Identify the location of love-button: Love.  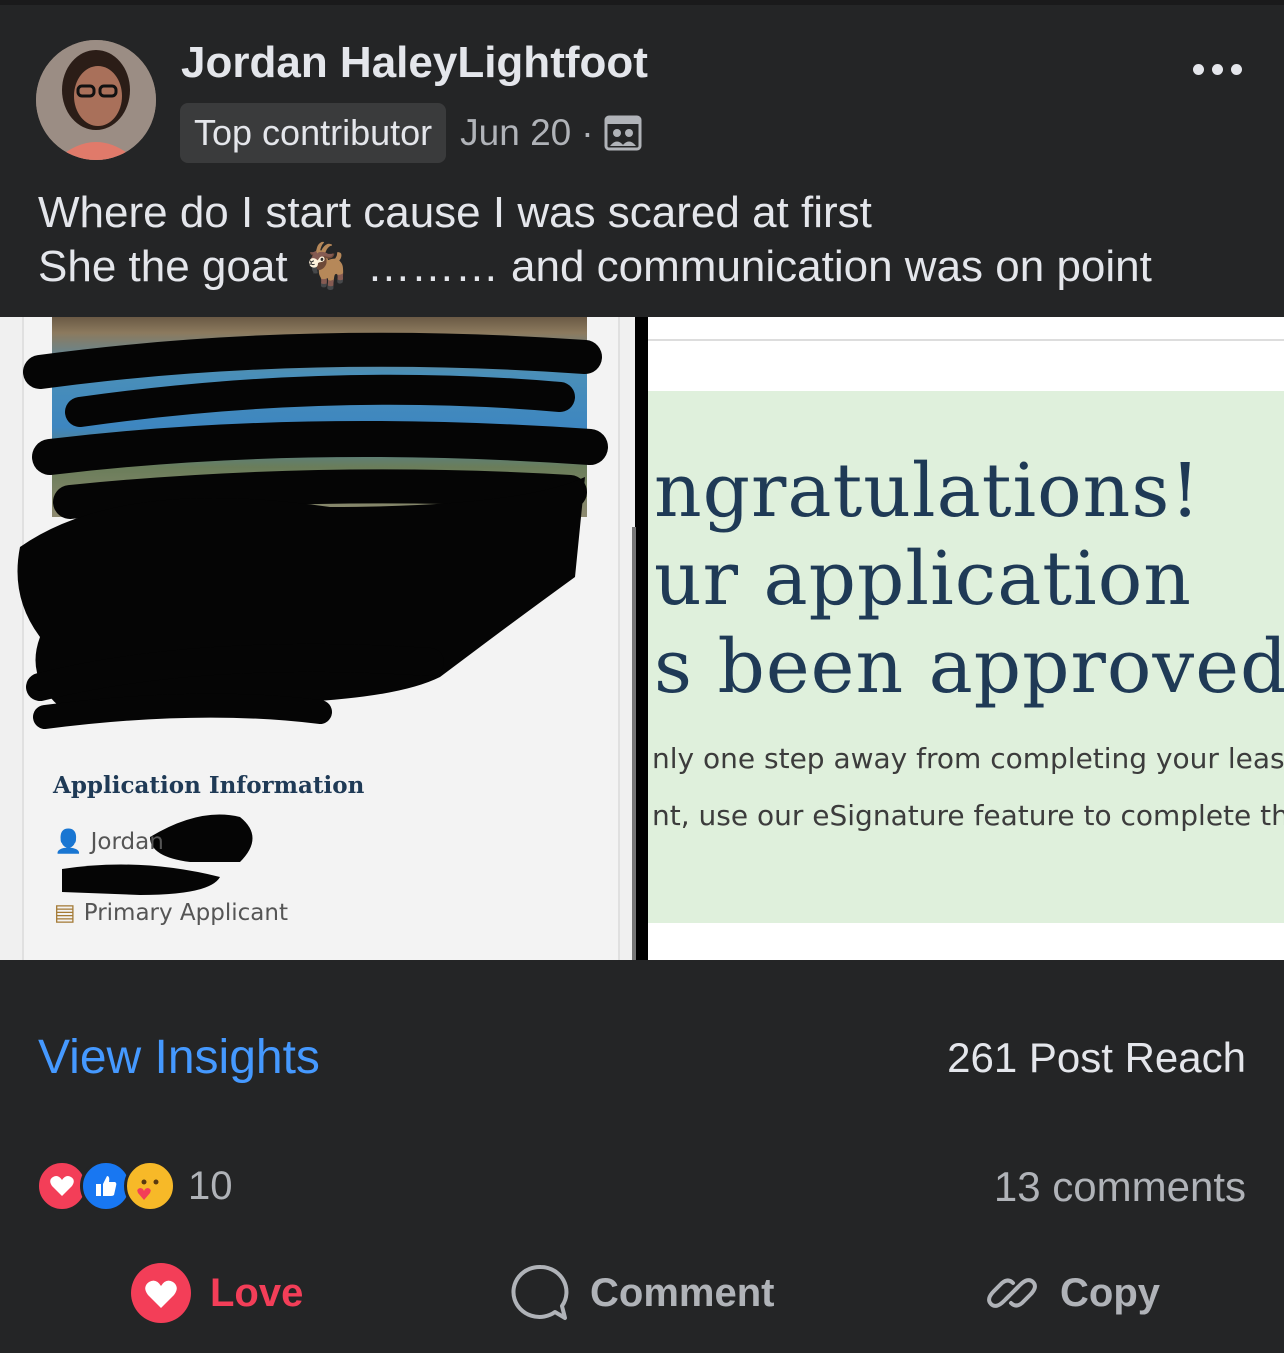
(216, 1293).